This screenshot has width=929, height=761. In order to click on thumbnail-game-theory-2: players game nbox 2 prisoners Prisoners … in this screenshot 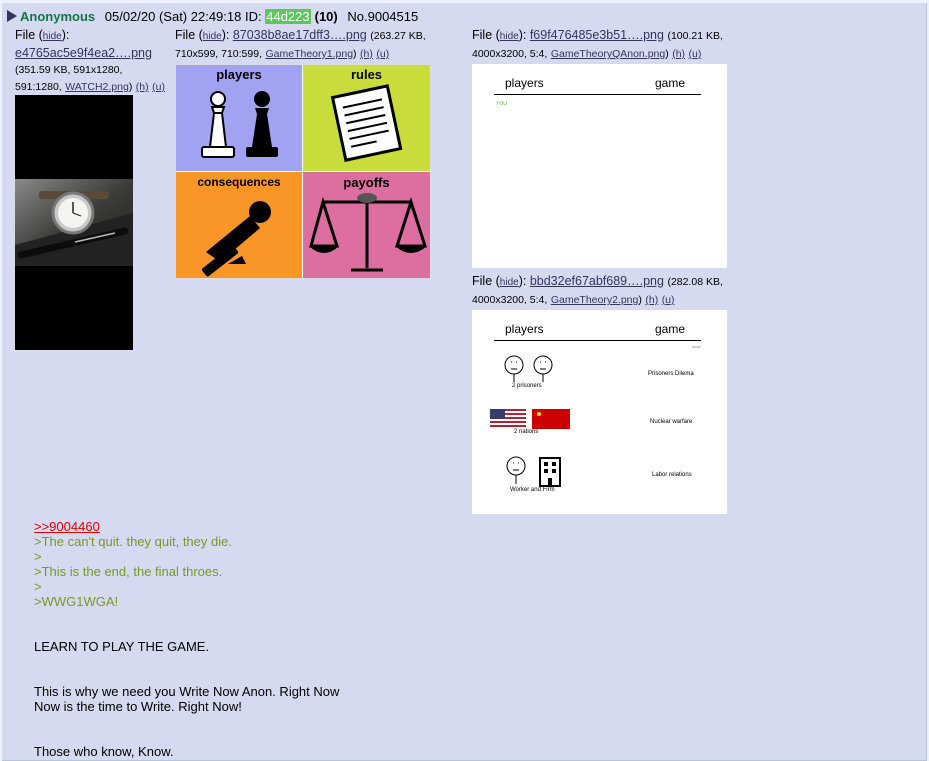, I will do `click(599, 412)`.